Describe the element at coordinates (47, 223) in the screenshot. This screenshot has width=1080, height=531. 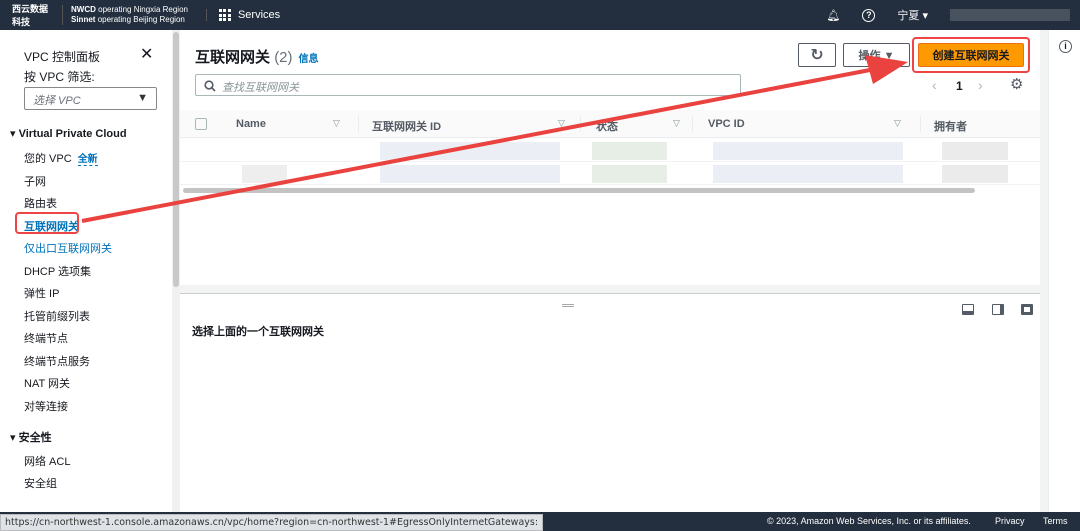
I see `annotation-highlight-sidebar` at that location.